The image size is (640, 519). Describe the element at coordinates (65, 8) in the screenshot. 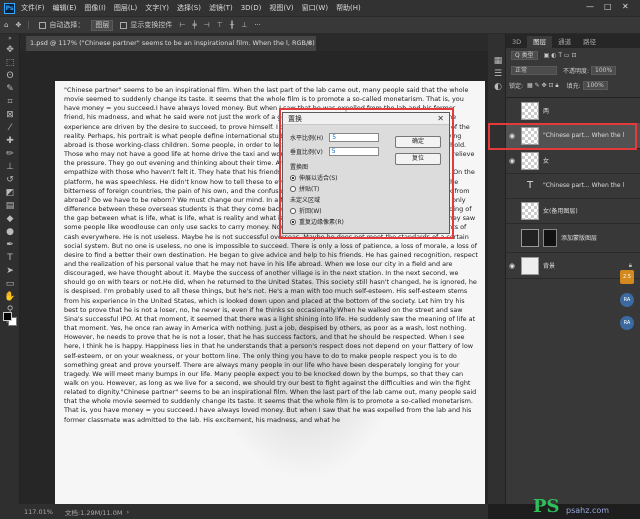

I see `menu-edit: 编辑(E)` at that location.